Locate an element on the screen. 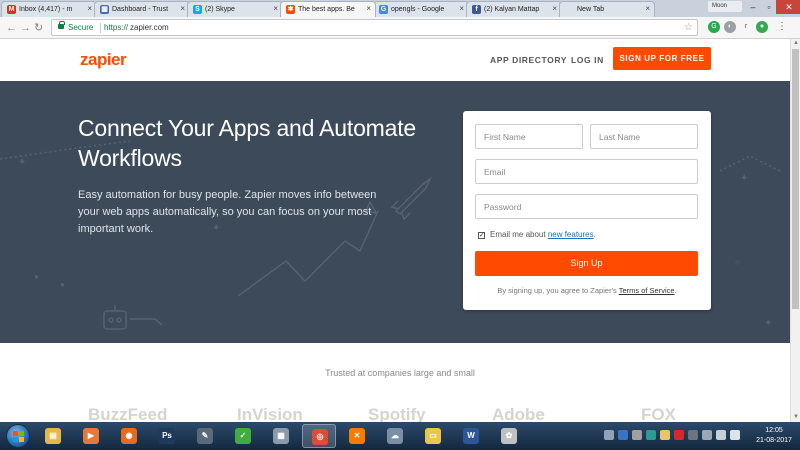 Image resolution: width=800 pixels, height=450 pixels. rocket-icon is located at coordinates (413, 195).